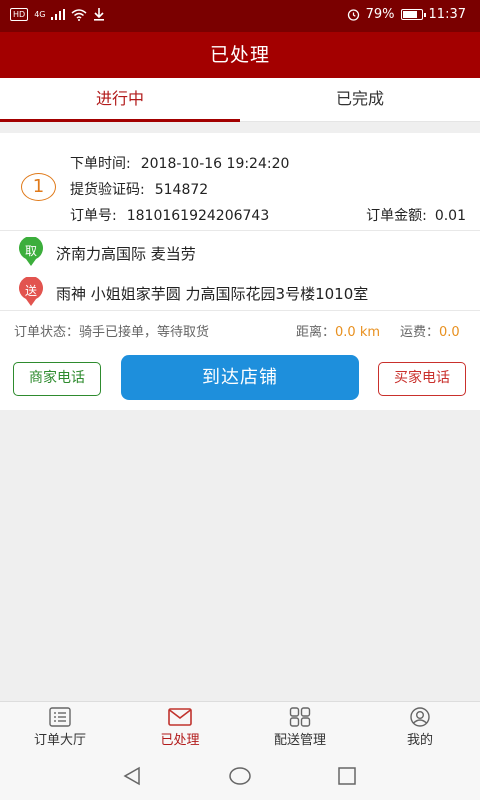 The image size is (480, 800). I want to click on nav-processed-label: 已处理, so click(180, 740).